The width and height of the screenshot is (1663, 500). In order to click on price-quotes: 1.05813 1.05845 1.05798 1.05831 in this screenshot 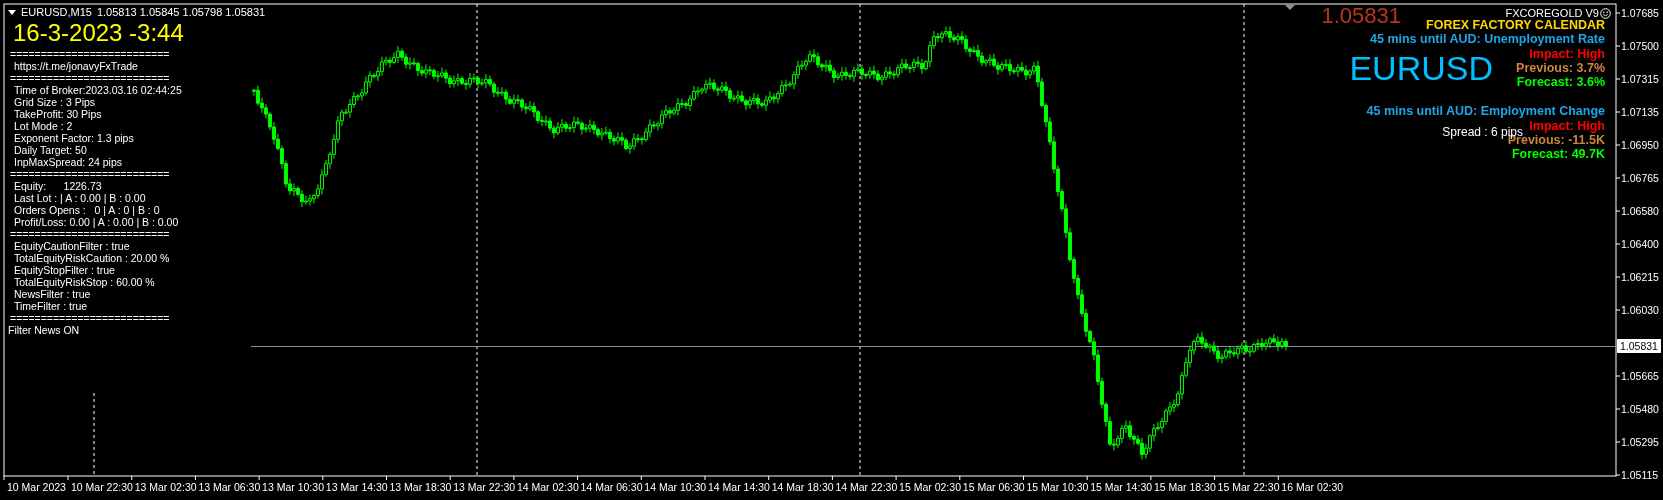, I will do `click(181, 12)`.